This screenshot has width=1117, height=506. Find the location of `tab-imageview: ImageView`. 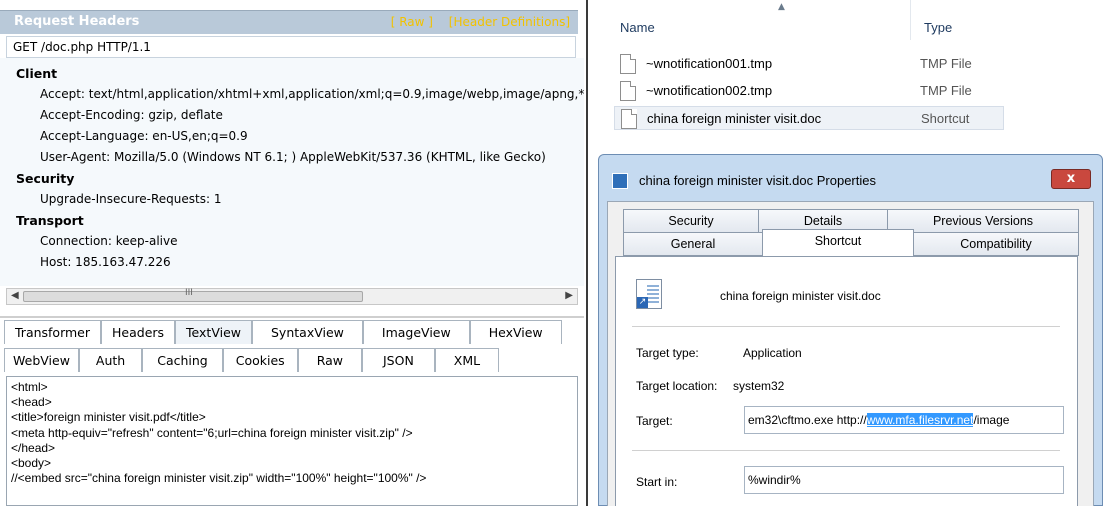

tab-imageview: ImageView is located at coordinates (416, 332).